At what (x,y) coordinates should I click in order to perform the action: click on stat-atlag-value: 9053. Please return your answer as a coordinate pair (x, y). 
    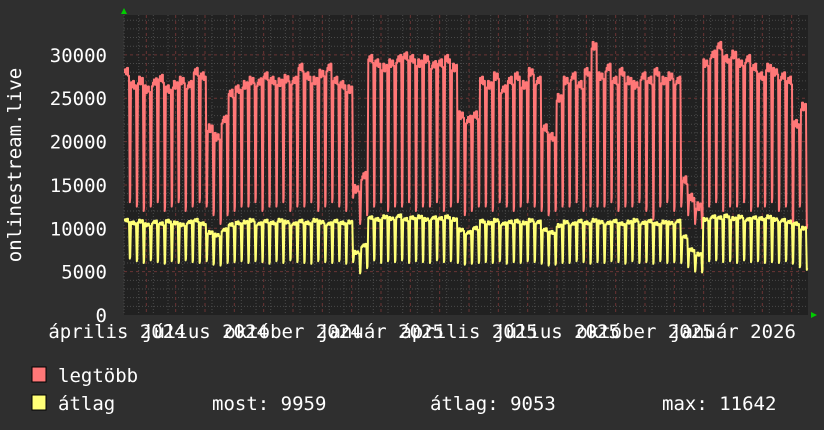
    Looking at the image, I should click on (533, 404).